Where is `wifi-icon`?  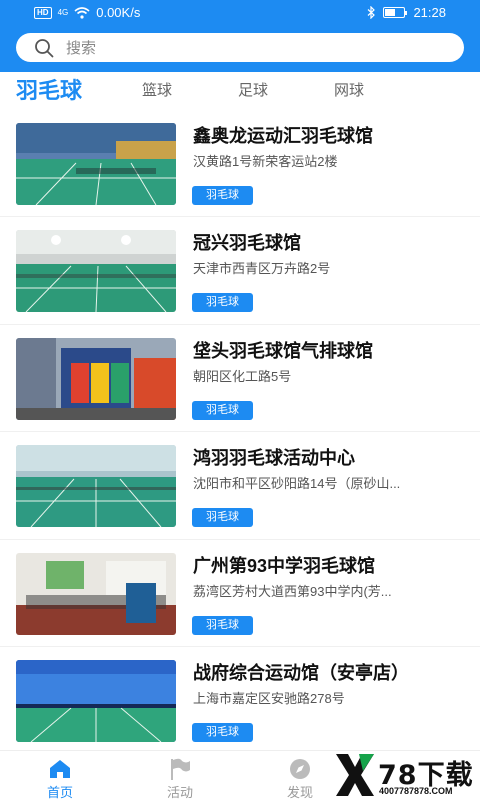 wifi-icon is located at coordinates (82, 12).